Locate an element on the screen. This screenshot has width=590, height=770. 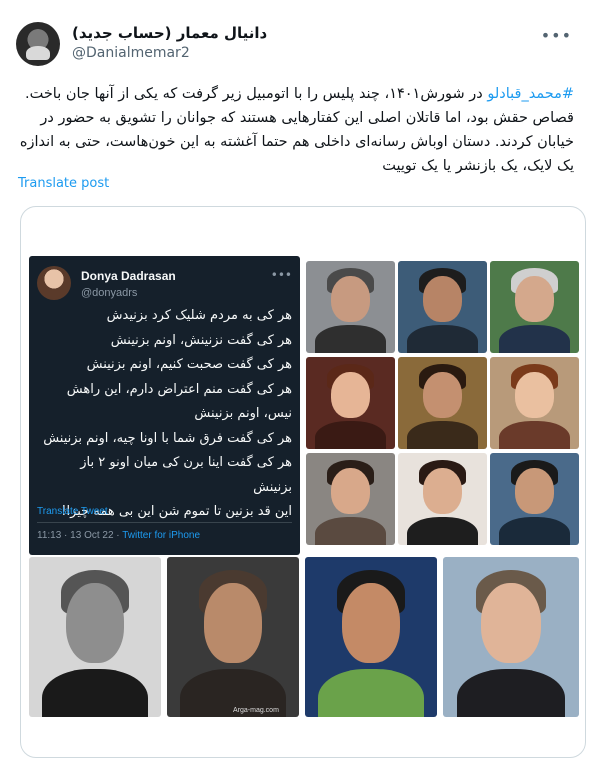
quoted-meta: 11:13 · 13 Oct 22 · Twitter for iPhone is located at coordinates (118, 535).